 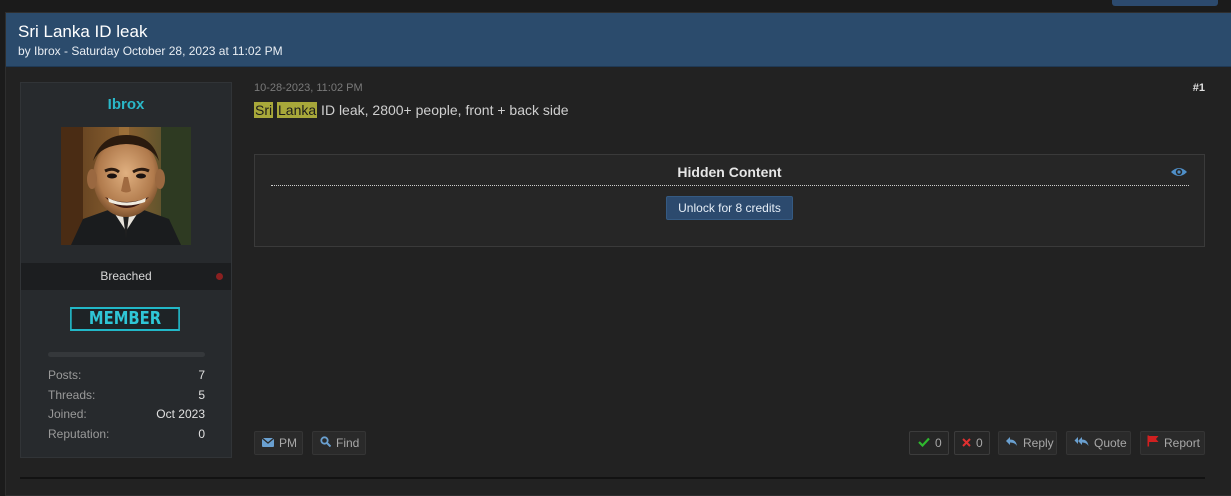 I want to click on top-corner-button, so click(x=1165, y=3).